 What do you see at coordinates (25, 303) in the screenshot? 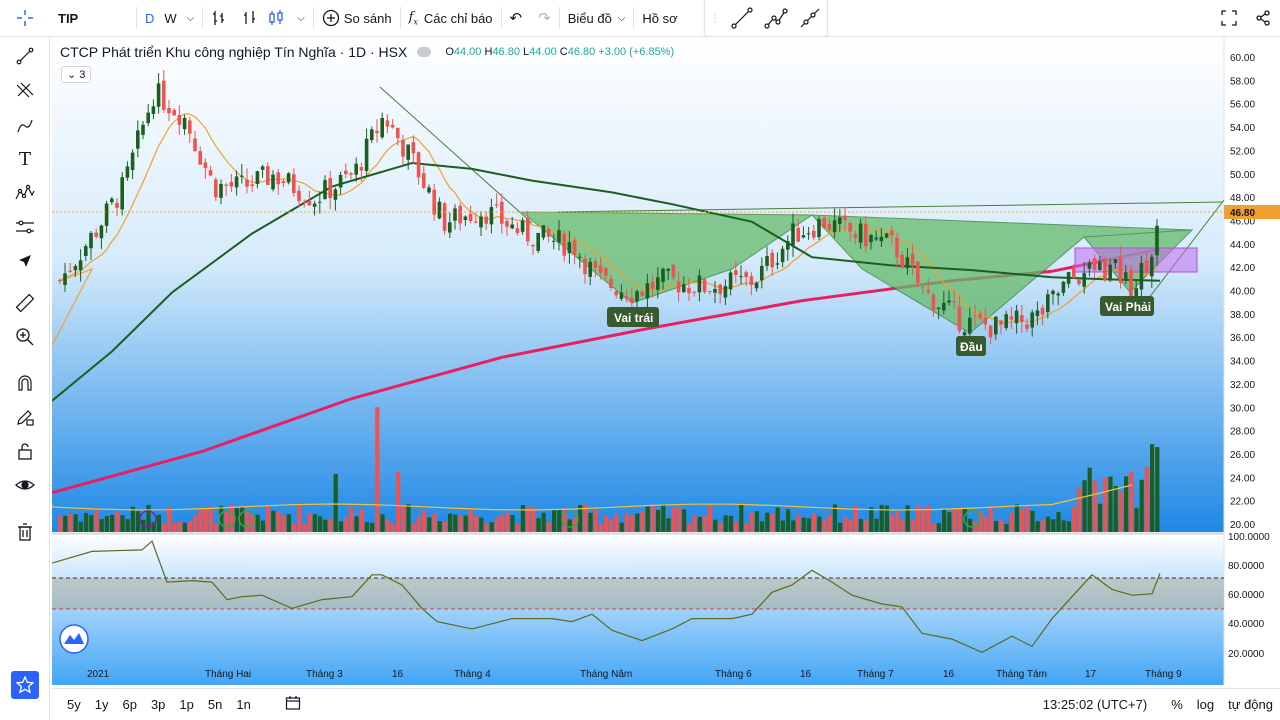
I see `ruler-icon` at bounding box center [25, 303].